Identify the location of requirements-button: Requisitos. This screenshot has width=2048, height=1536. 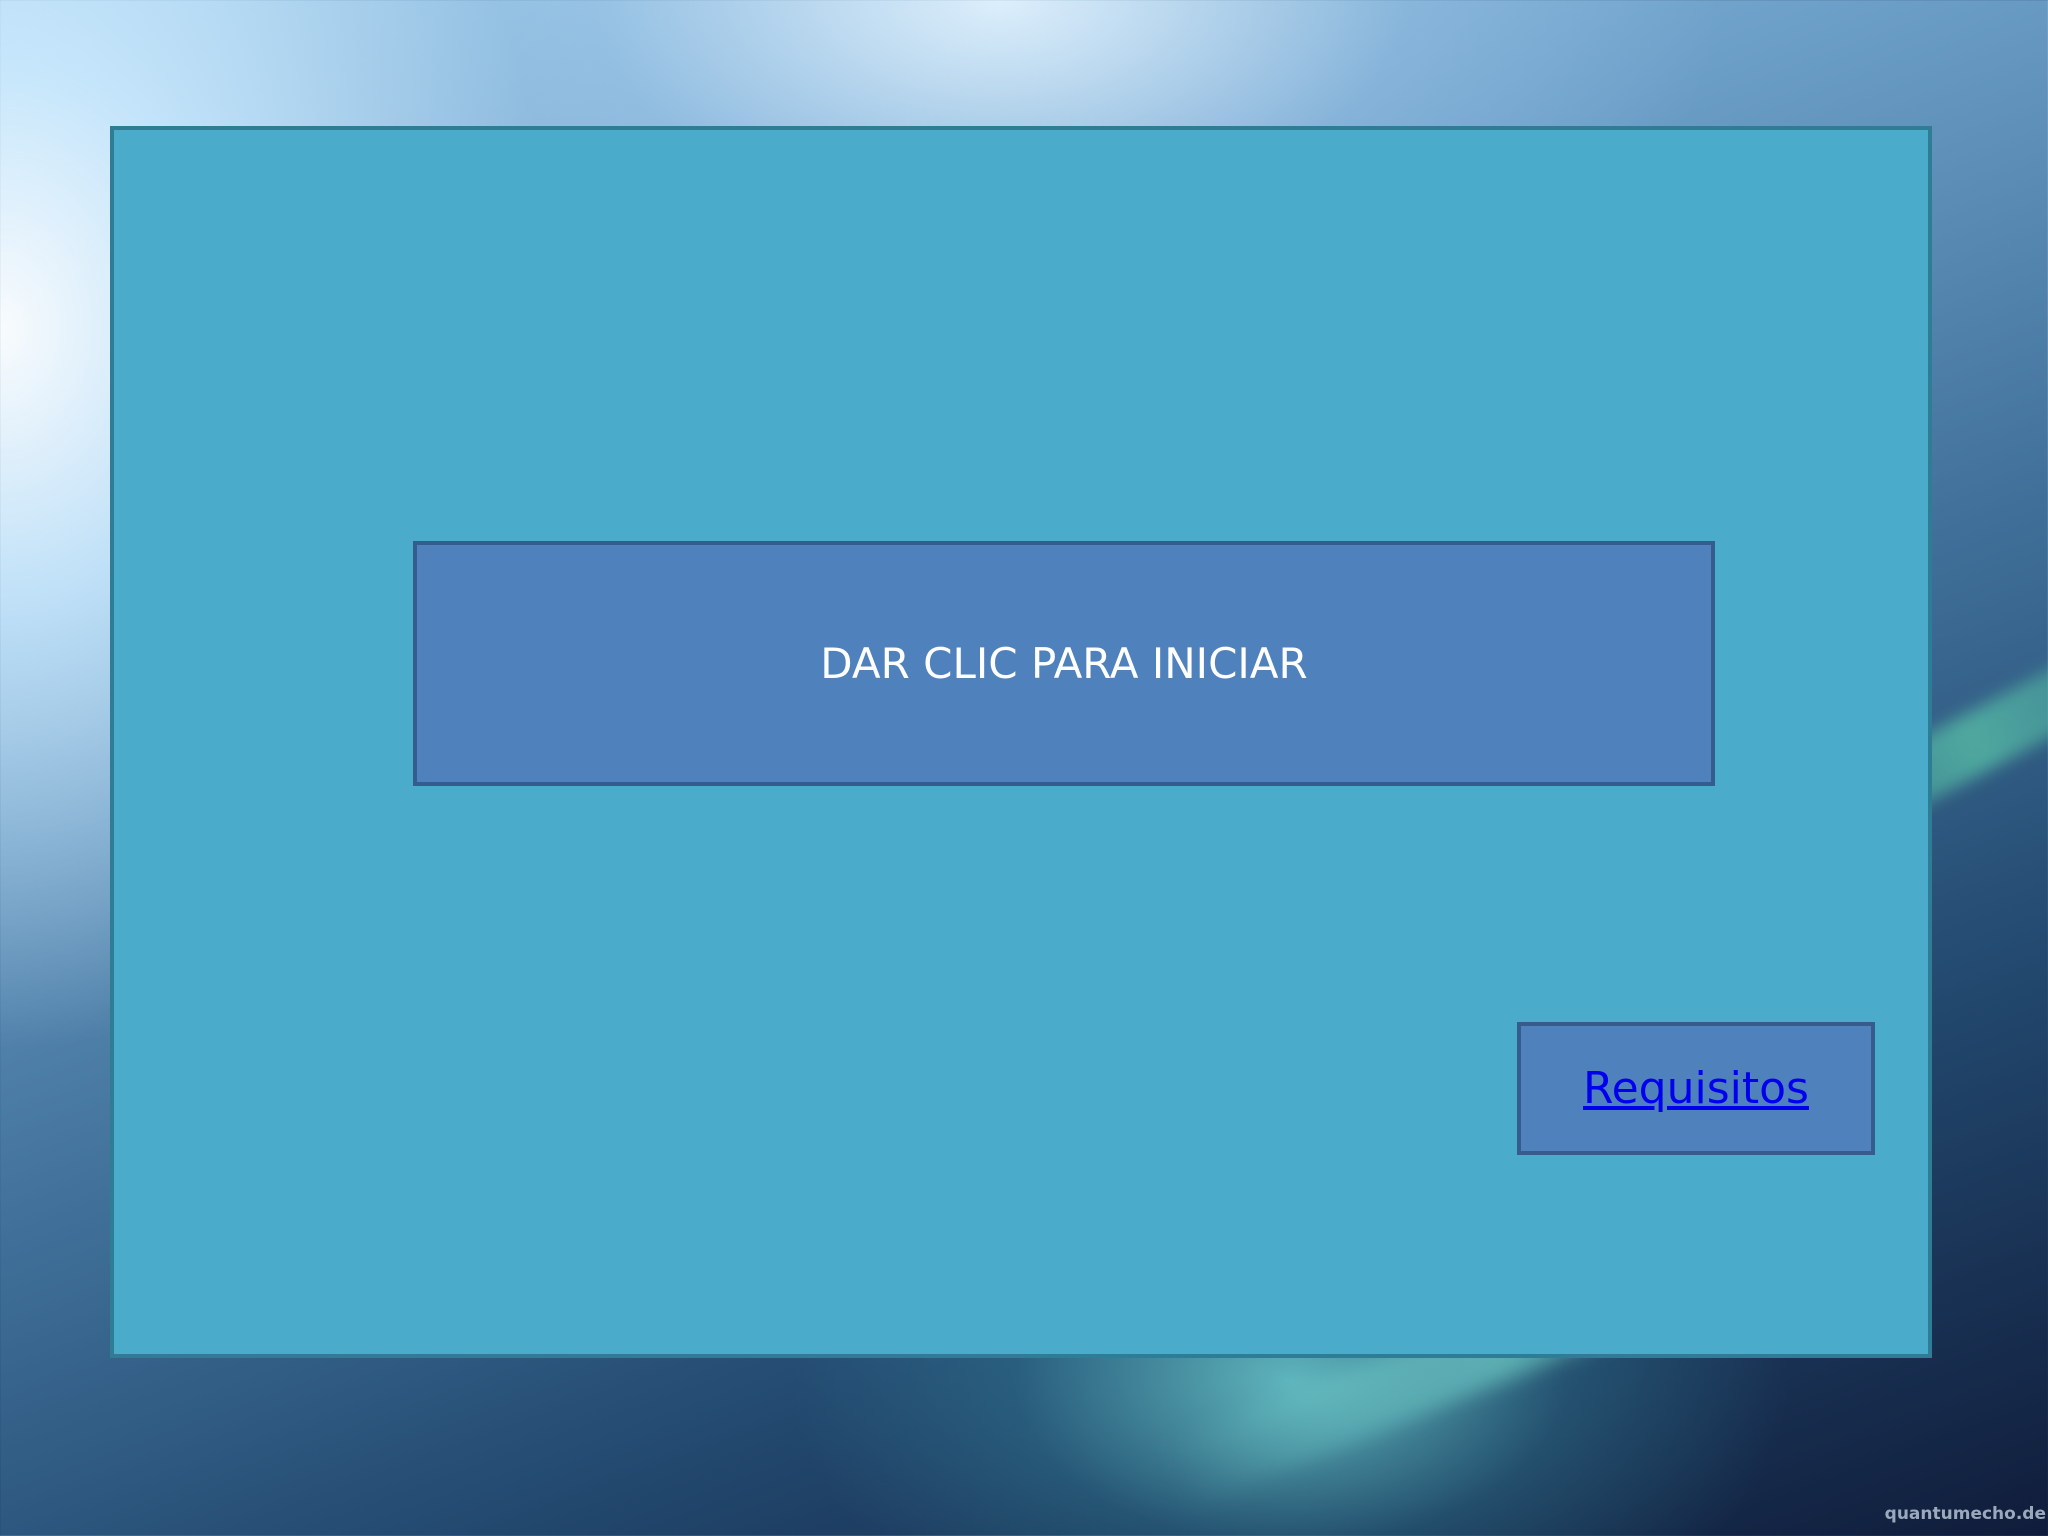
(1696, 1088).